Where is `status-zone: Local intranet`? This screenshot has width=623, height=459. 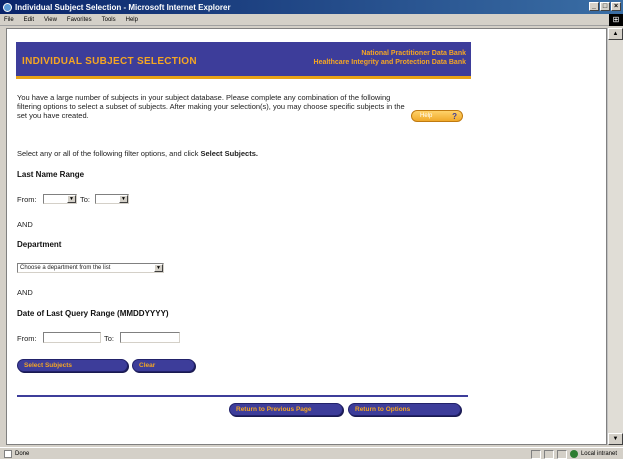 status-zone: Local intranet is located at coordinates (573, 454).